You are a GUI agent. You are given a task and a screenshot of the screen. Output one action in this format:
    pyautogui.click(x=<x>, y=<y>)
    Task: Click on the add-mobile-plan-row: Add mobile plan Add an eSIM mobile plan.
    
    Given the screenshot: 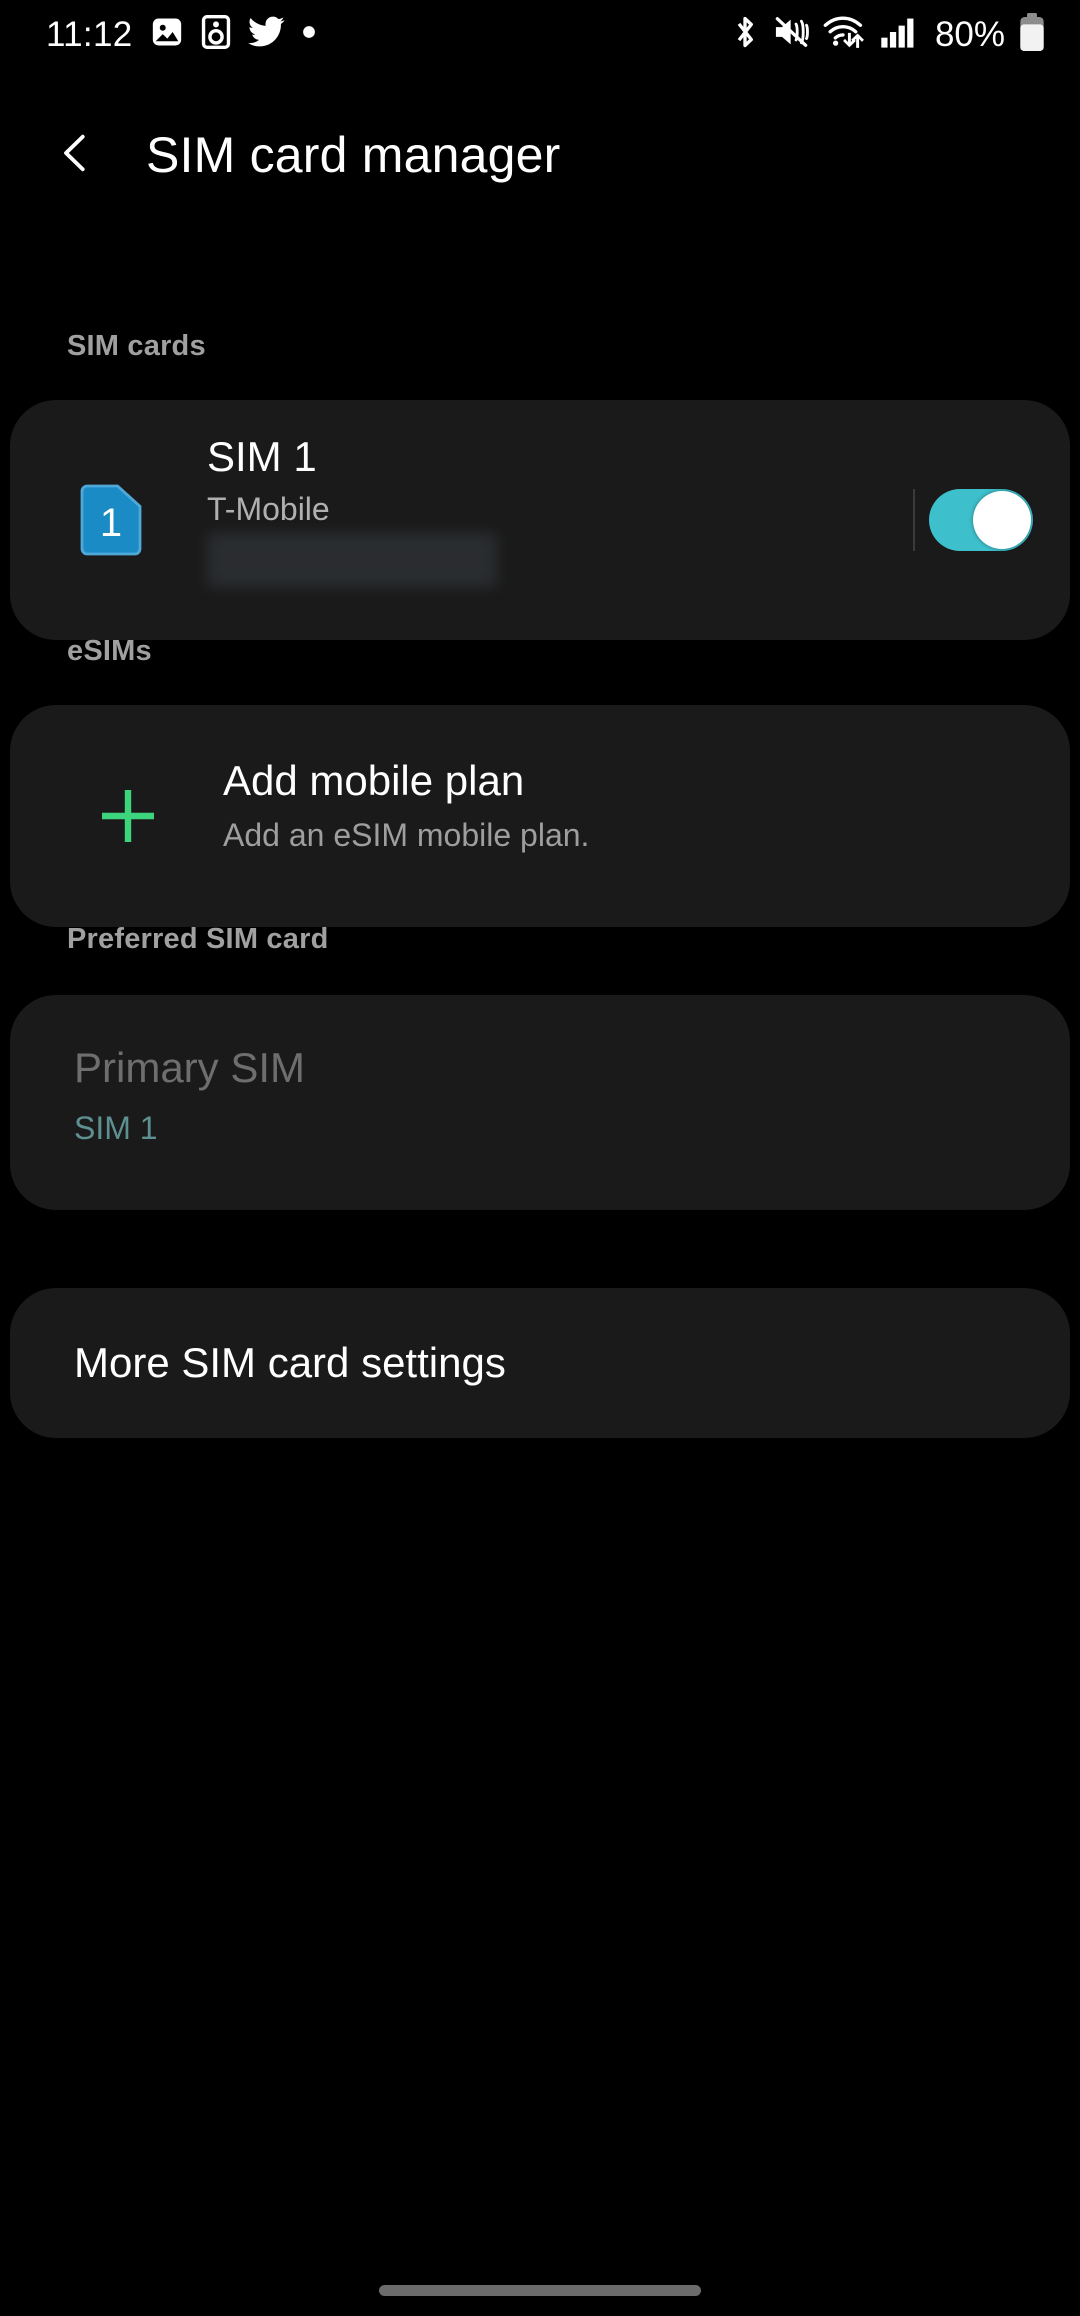 What is the action you would take?
    pyautogui.click(x=540, y=816)
    